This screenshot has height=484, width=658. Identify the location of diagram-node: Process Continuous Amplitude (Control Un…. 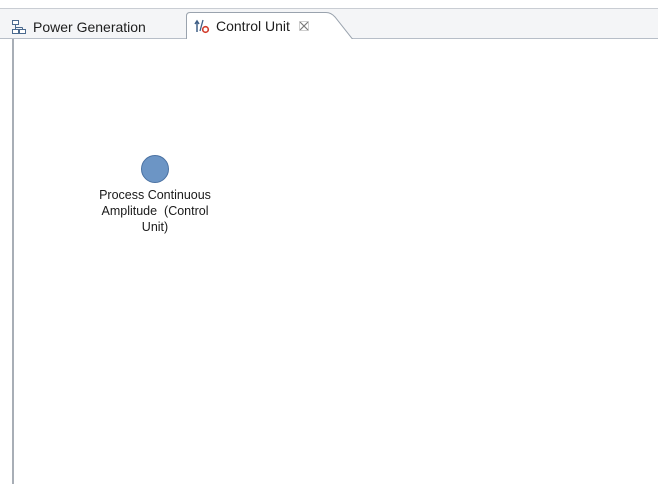
(155, 195).